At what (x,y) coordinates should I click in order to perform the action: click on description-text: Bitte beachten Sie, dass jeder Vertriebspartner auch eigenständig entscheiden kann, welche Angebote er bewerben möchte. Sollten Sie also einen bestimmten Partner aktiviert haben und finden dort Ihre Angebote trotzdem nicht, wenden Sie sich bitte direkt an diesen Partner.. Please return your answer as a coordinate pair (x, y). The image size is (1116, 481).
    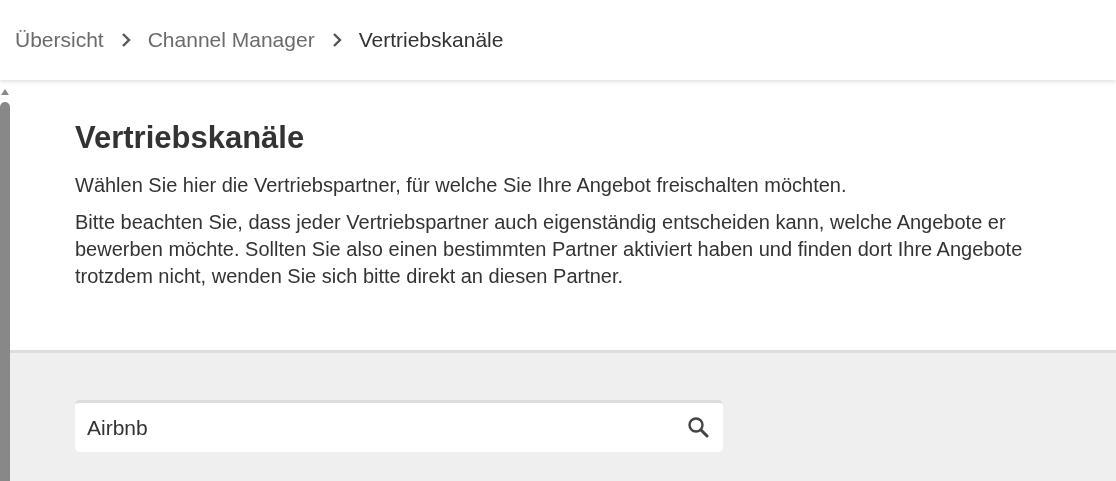
    Looking at the image, I should click on (549, 249).